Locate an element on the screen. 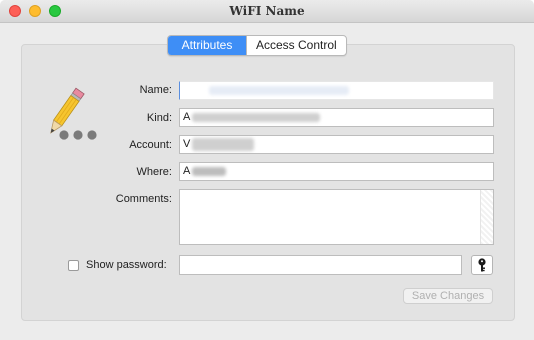 The width and height of the screenshot is (534, 340). account-label: Account: is located at coordinates (150, 145).